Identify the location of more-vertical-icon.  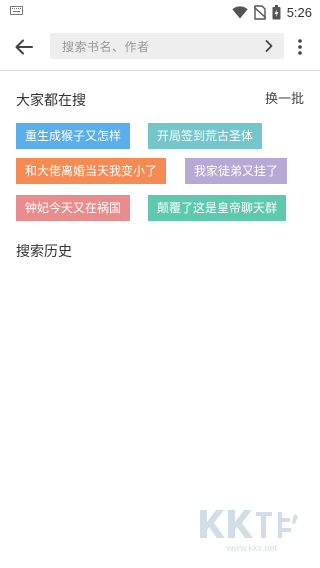
(300, 47).